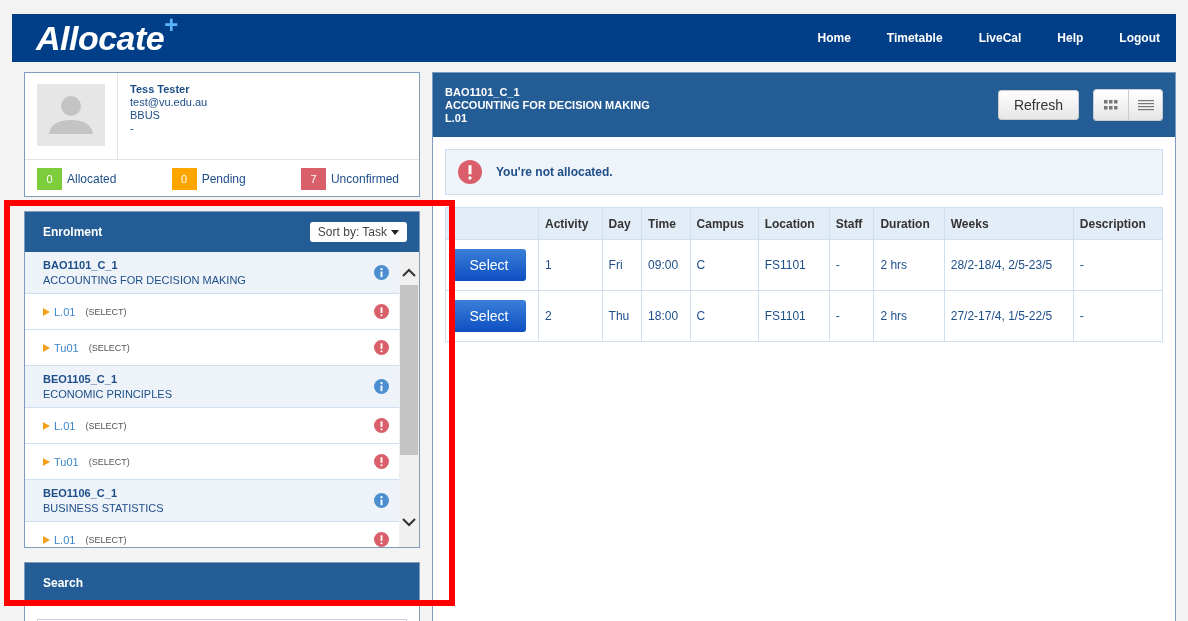 The height and width of the screenshot is (621, 1188). Describe the element at coordinates (1038, 105) in the screenshot. I see `refresh-button: Refresh` at that location.